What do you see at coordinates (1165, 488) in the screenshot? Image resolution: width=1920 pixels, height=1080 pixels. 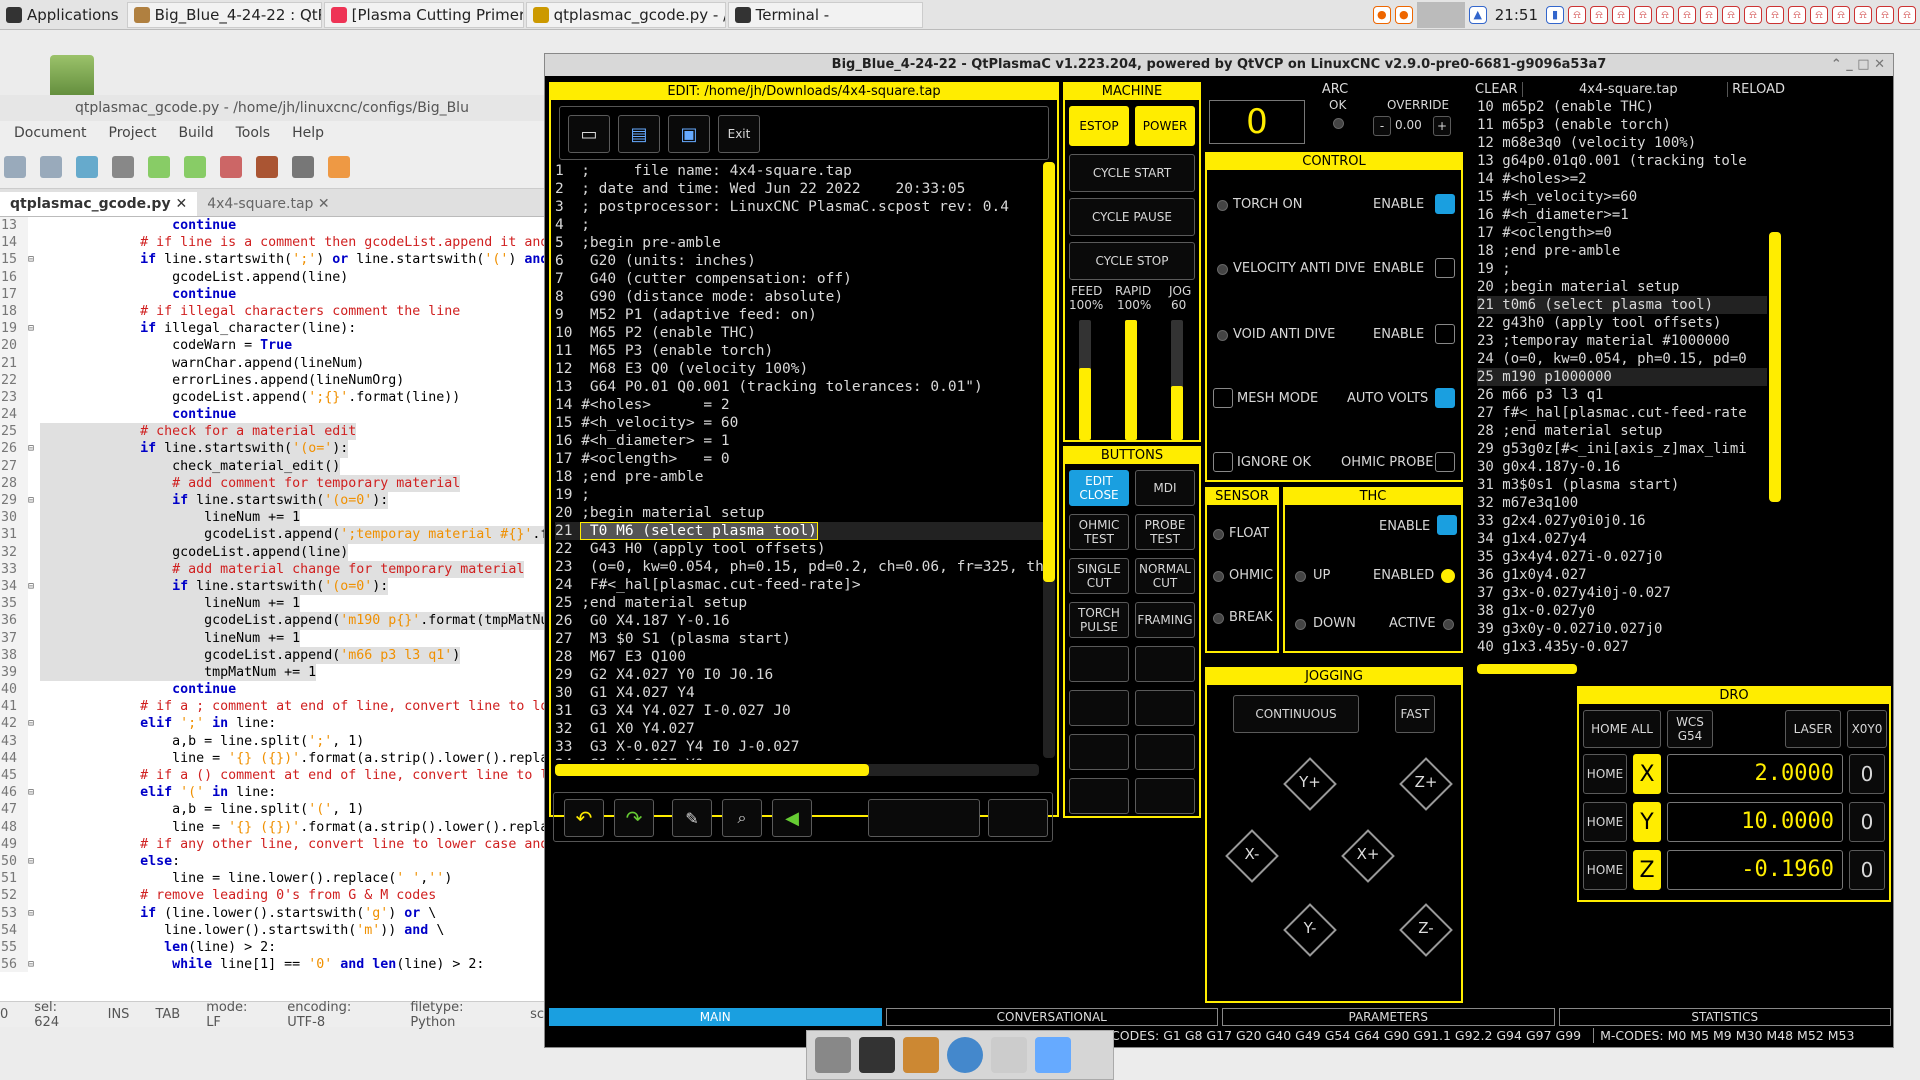 I see `mdi-button: MDI` at bounding box center [1165, 488].